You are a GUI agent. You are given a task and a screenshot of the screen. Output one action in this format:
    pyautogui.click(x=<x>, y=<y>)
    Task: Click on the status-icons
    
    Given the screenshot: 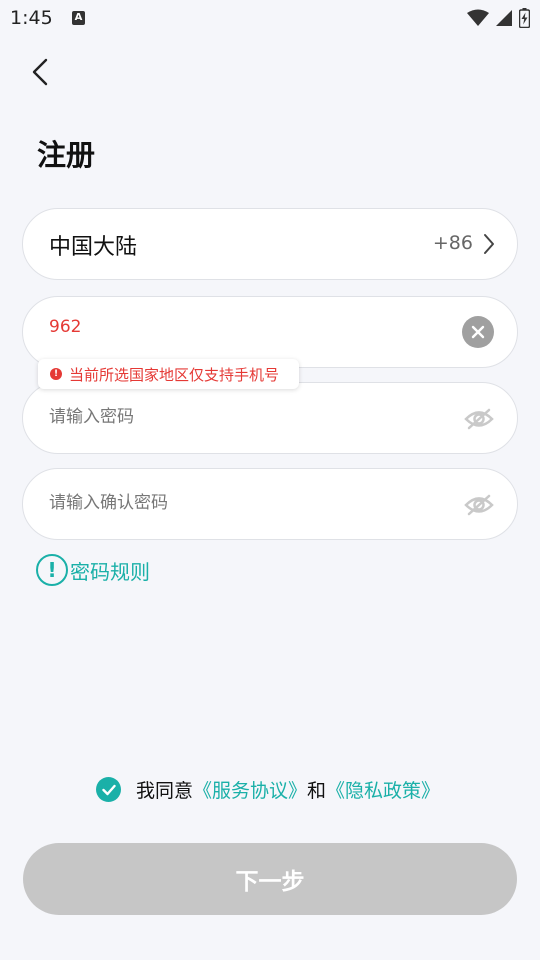 What is the action you would take?
    pyautogui.click(x=498, y=18)
    